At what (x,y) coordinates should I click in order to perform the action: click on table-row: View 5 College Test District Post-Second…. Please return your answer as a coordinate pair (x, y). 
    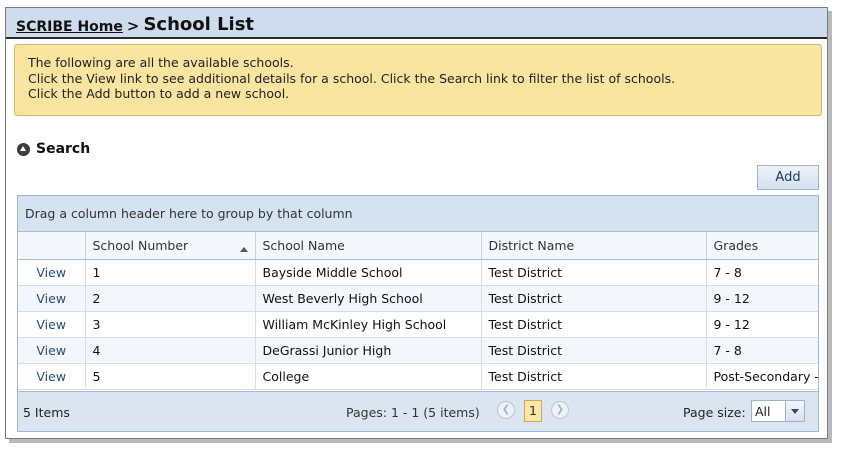
    Looking at the image, I should click on (418, 376).